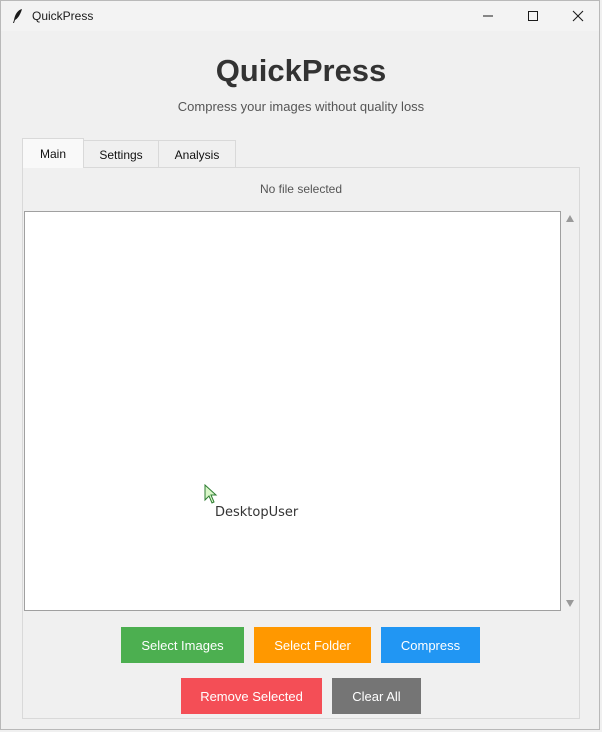  Describe the element at coordinates (63, 16) in the screenshot. I see `window-title: QuickPress` at that location.